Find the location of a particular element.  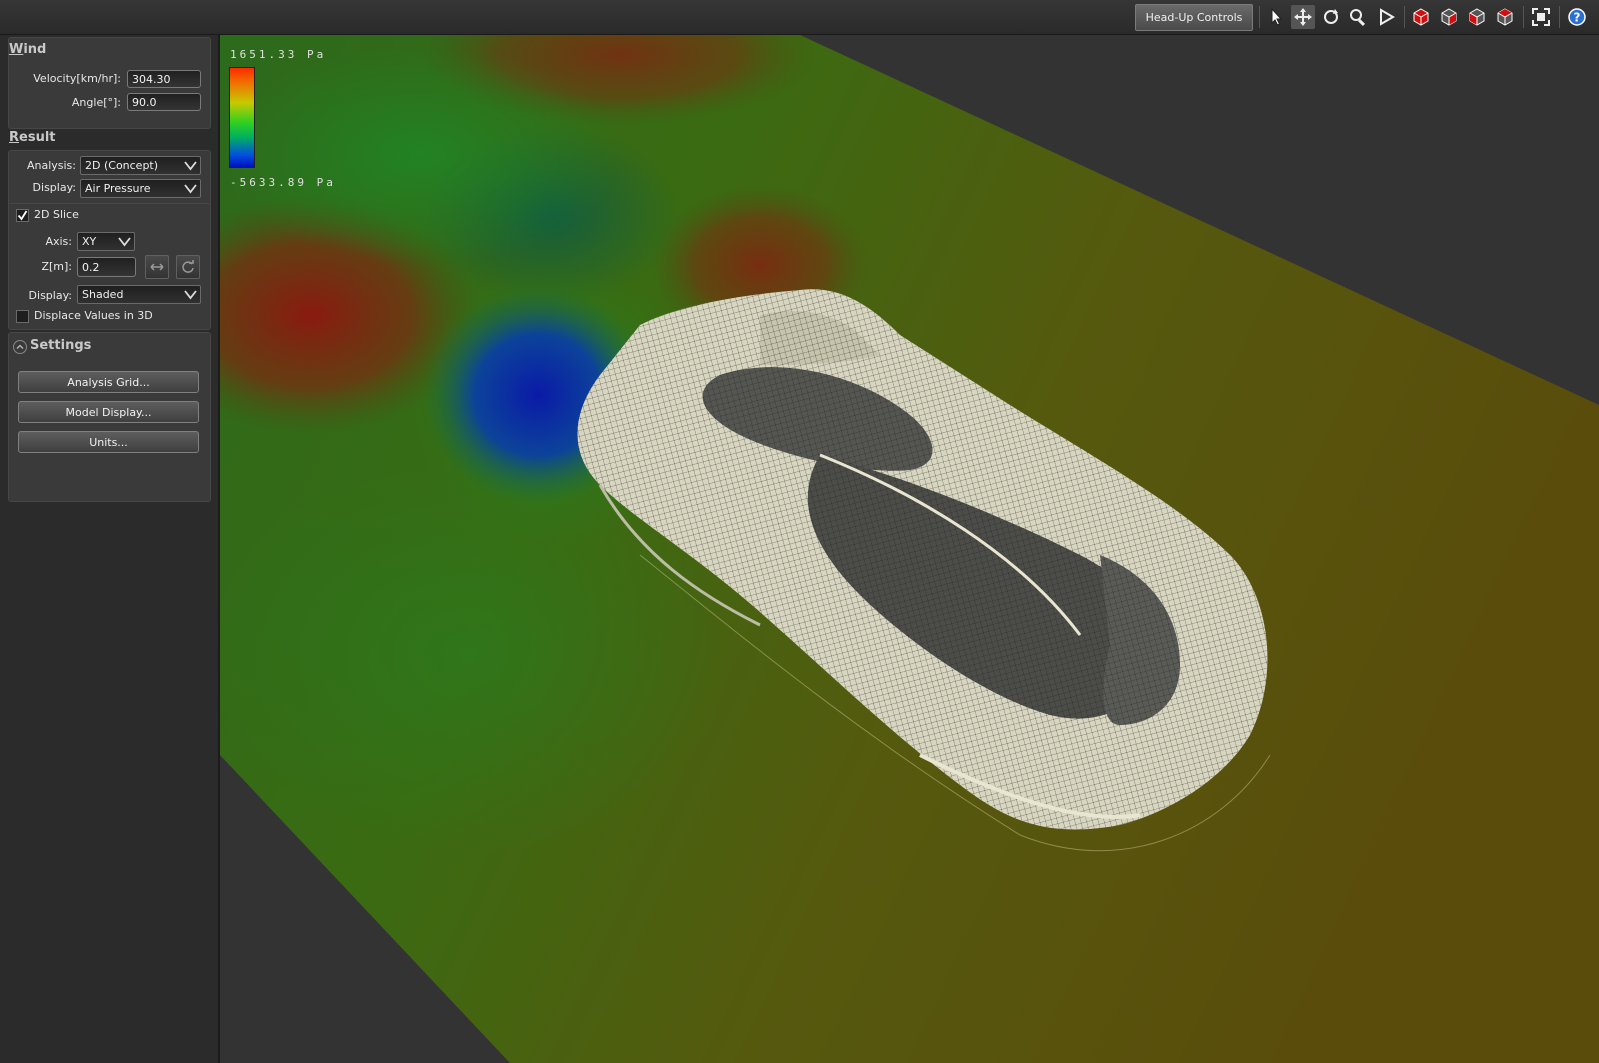

refresh-button is located at coordinates (188, 267).